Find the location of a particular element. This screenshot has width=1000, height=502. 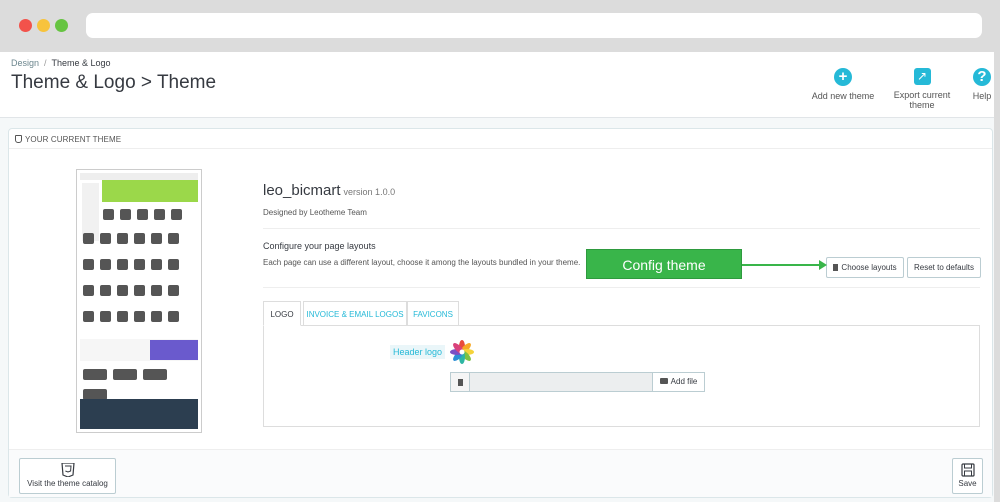

save-button: Save is located at coordinates (967, 476).